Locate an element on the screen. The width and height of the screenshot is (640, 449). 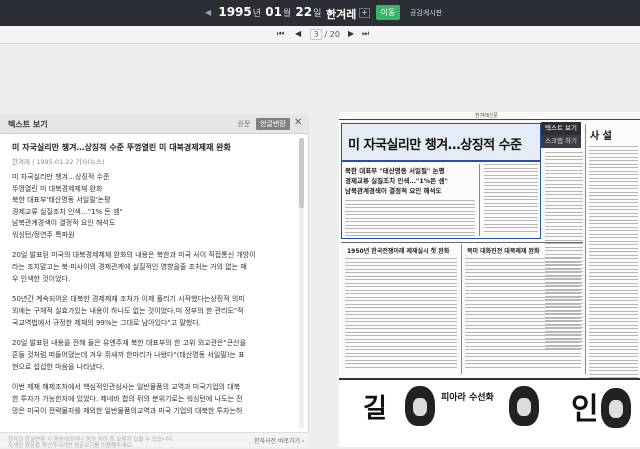
paragraph-line: 국교역법에서 규정한 제재의 99%는 그대로 남아있다"고 말했다. is located at coordinates (106, 323).